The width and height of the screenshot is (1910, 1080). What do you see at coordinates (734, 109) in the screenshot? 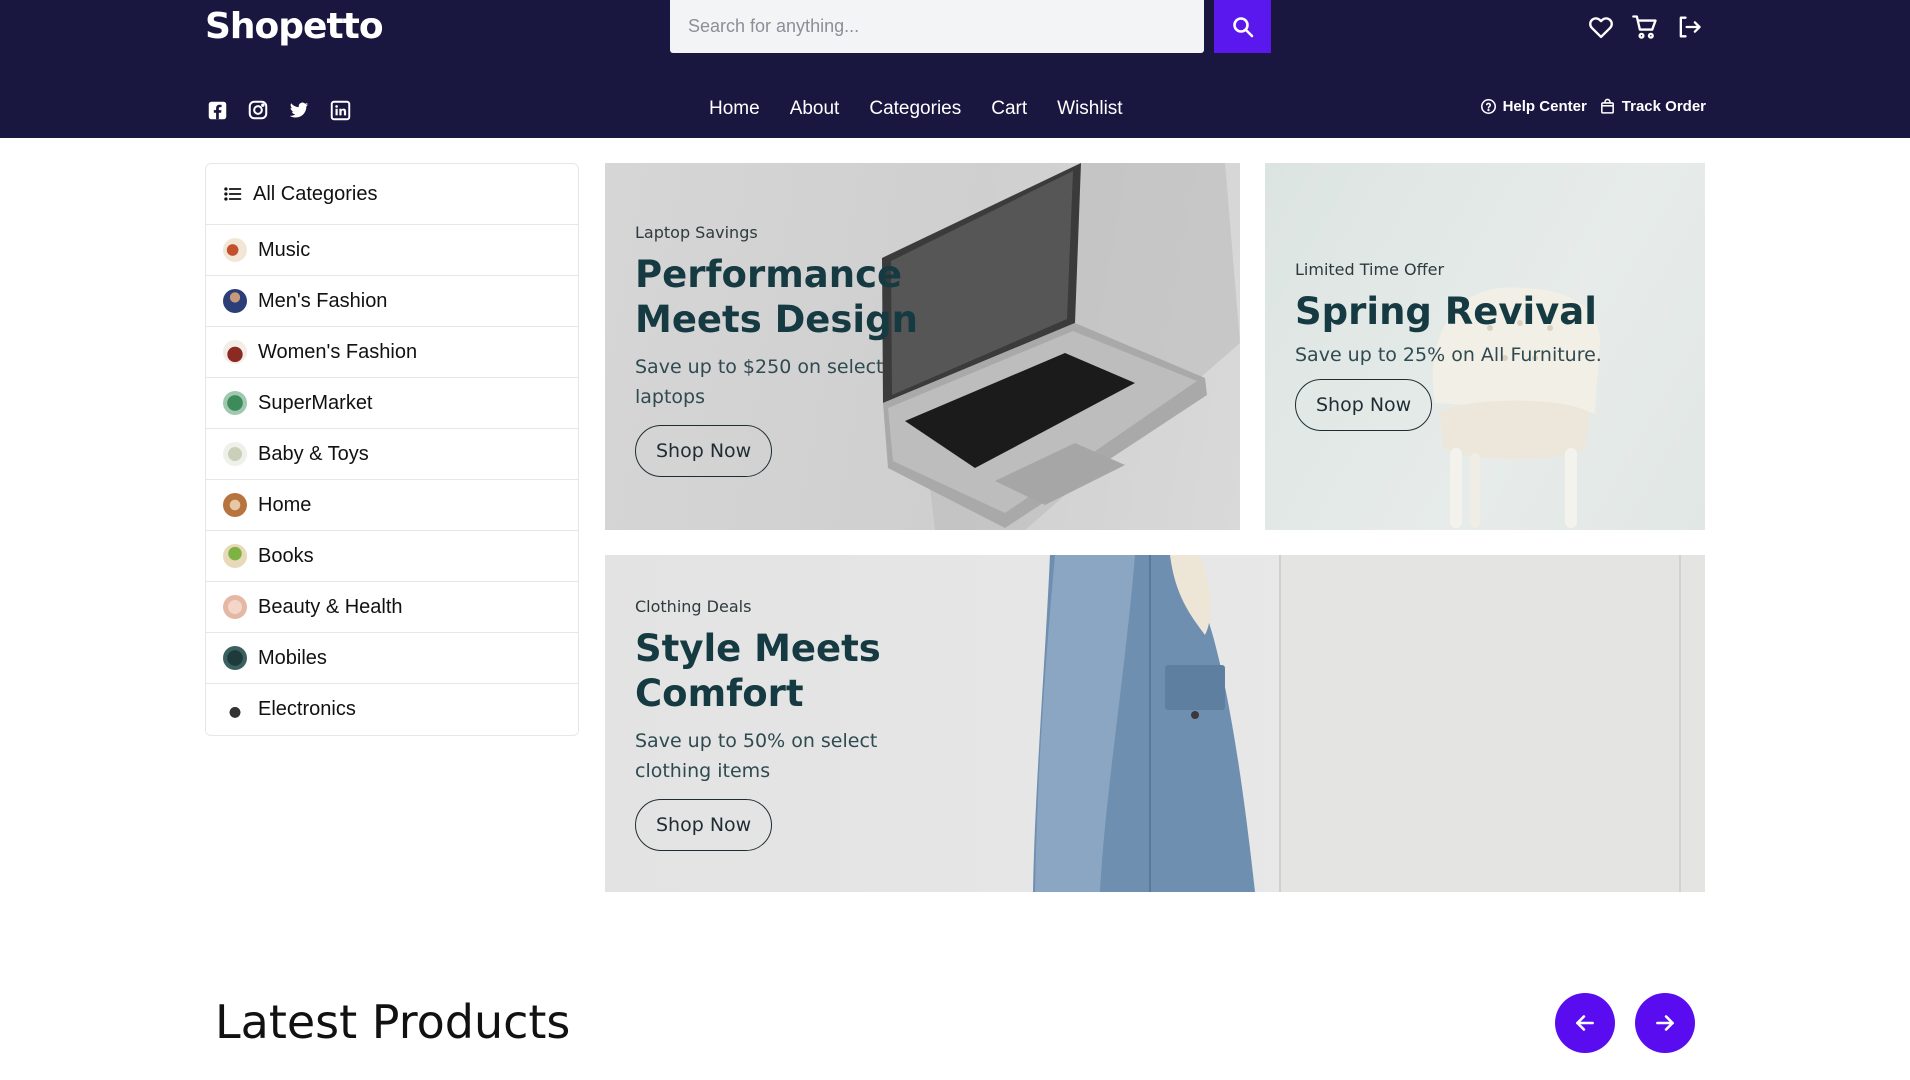
I see `nav-home: Home` at bounding box center [734, 109].